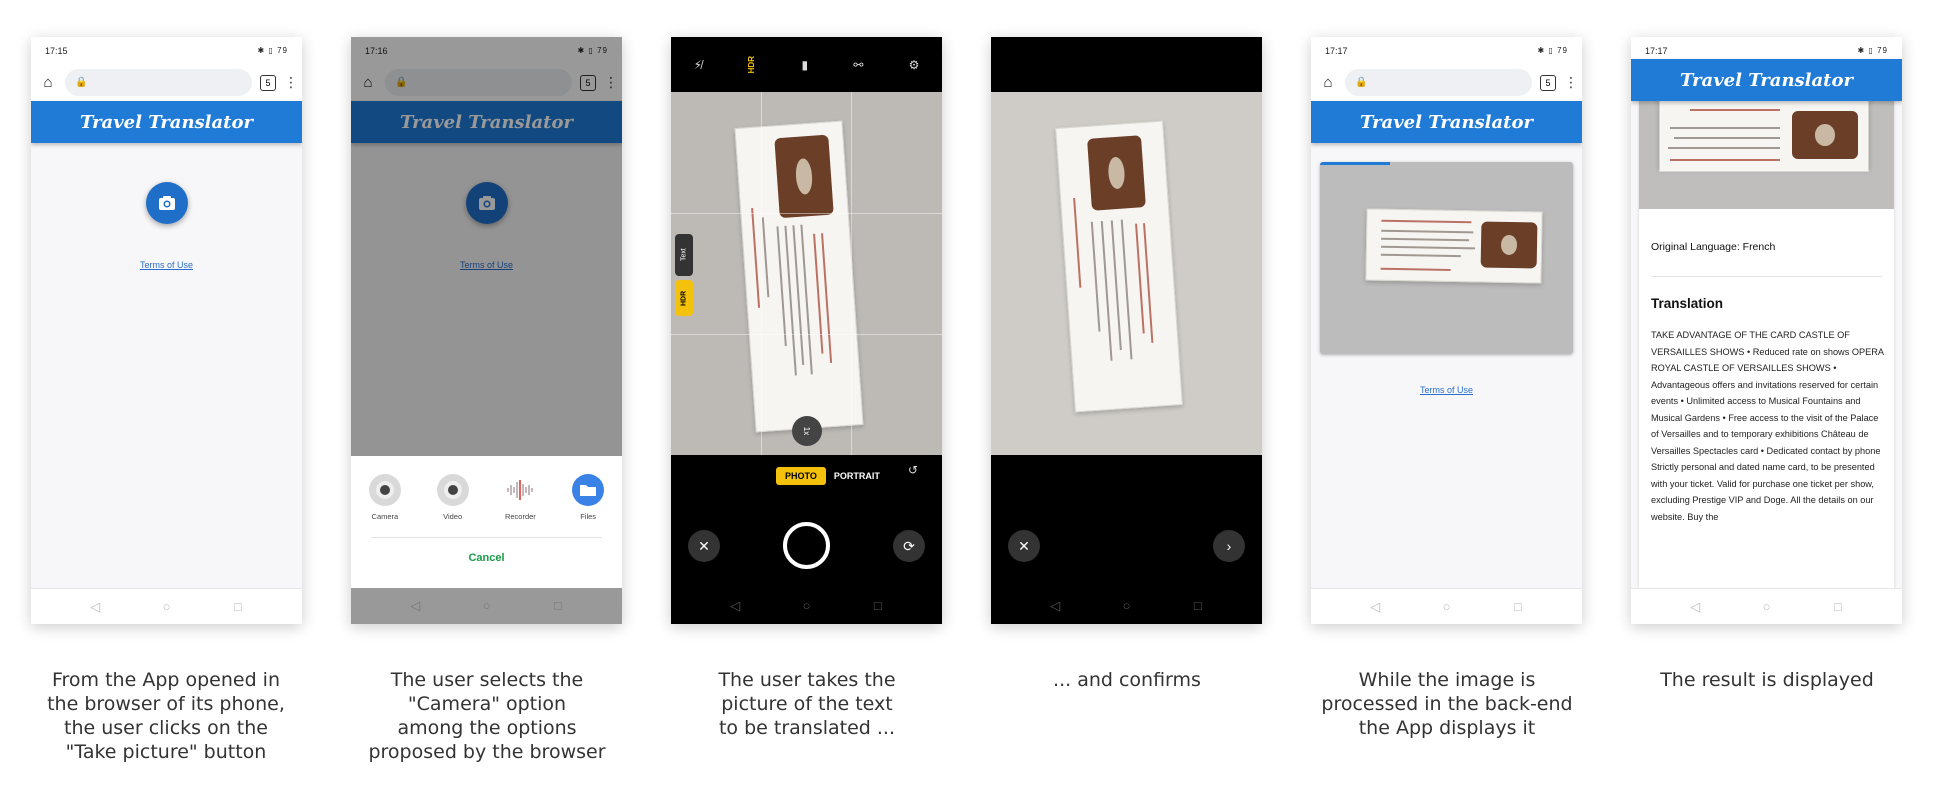 The width and height of the screenshot is (1935, 803). I want to click on uploaded-image-preview, so click(1446, 258).